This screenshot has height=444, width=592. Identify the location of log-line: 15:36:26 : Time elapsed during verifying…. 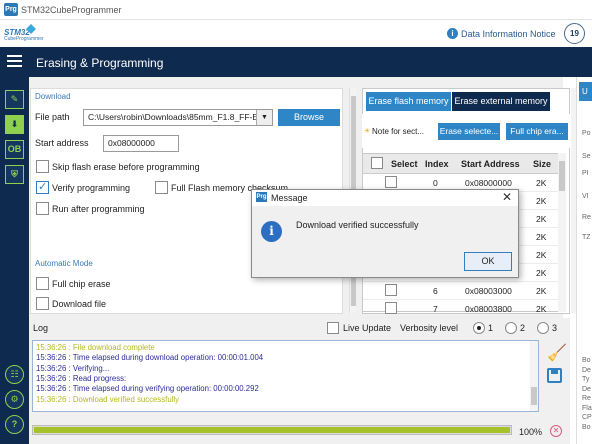
(147, 389).